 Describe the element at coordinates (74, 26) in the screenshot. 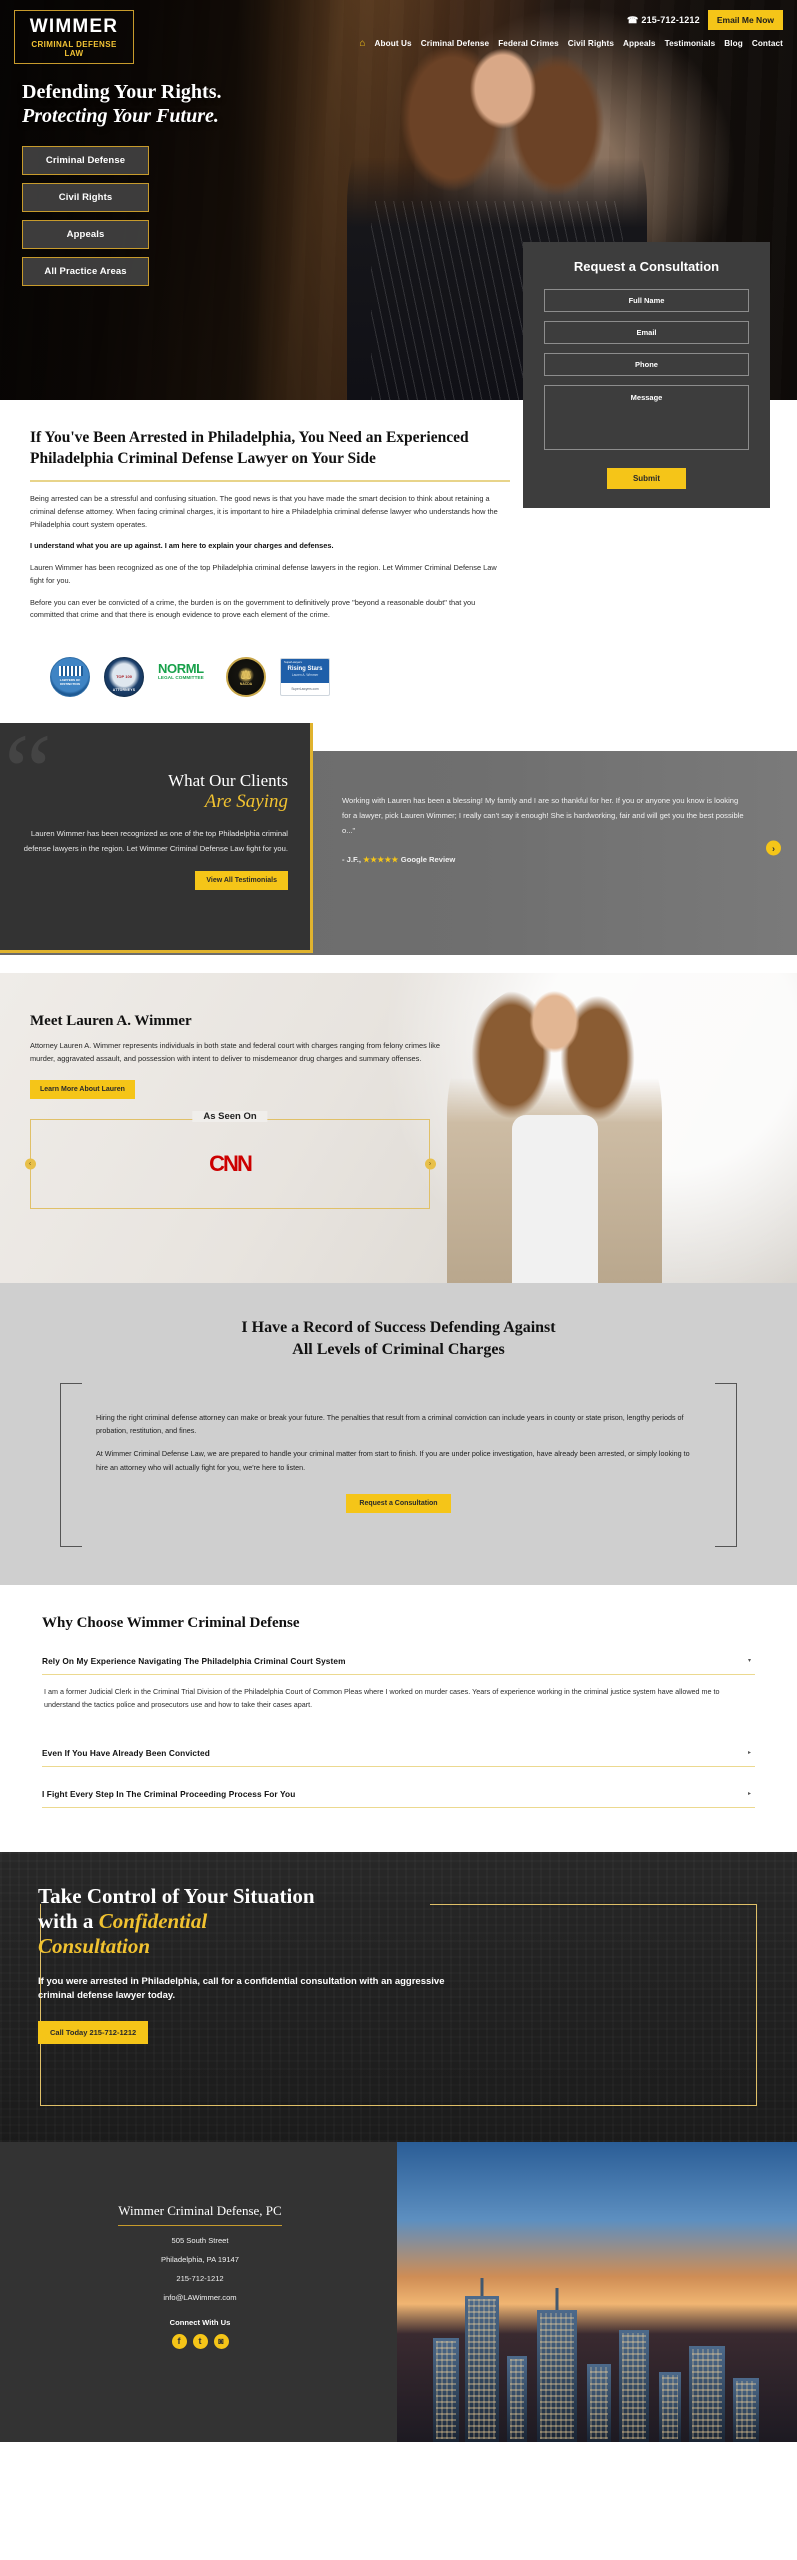

I see `logo-primary-text: WIMMER` at that location.